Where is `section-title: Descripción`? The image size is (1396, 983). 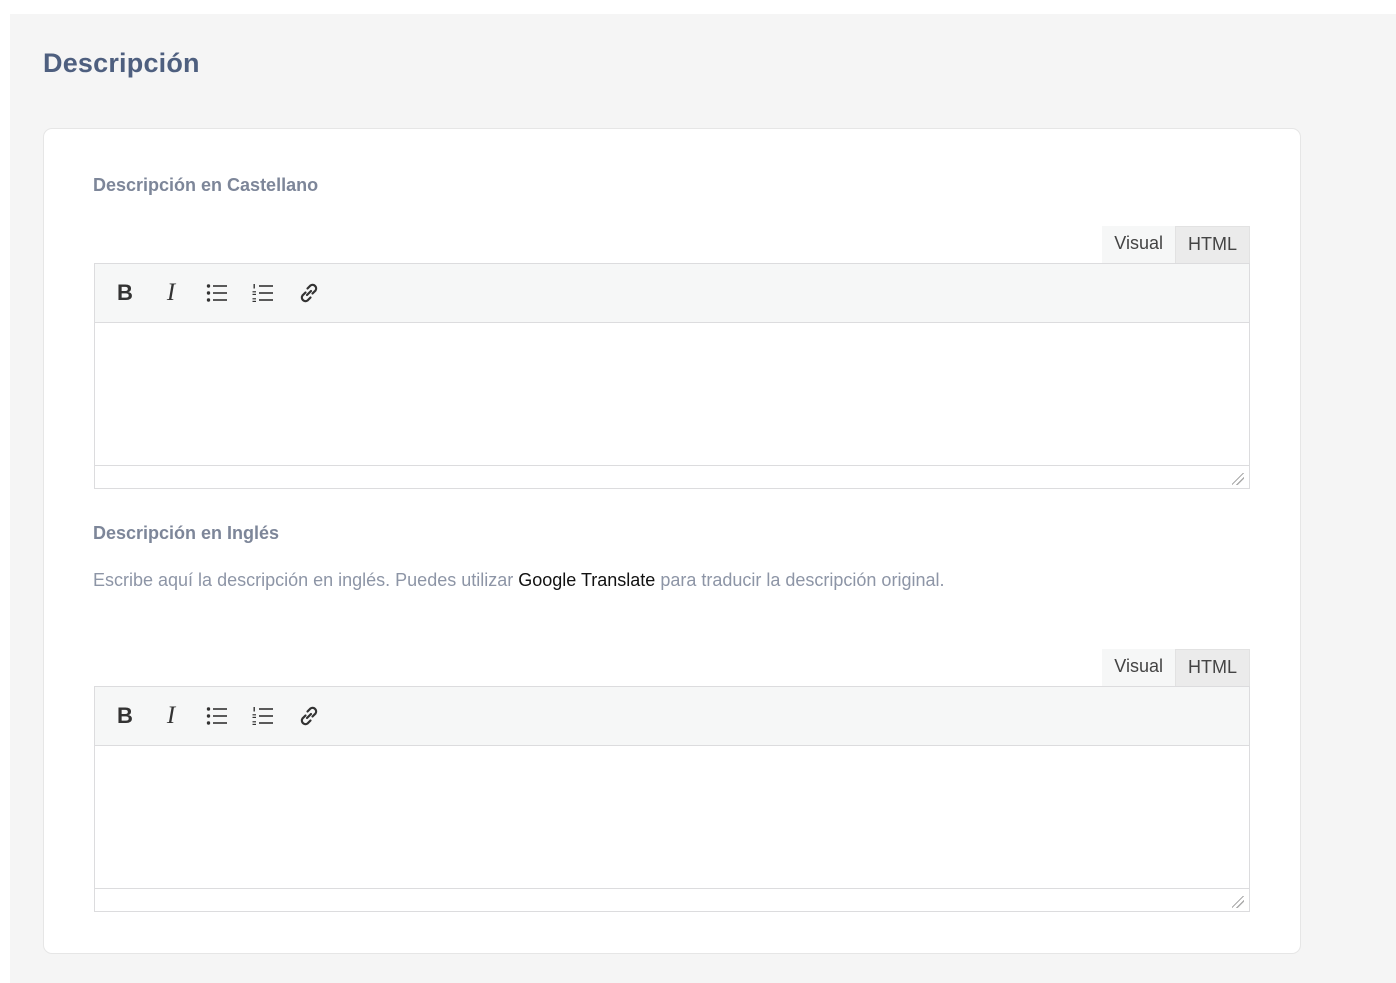 section-title: Descripción is located at coordinates (121, 63).